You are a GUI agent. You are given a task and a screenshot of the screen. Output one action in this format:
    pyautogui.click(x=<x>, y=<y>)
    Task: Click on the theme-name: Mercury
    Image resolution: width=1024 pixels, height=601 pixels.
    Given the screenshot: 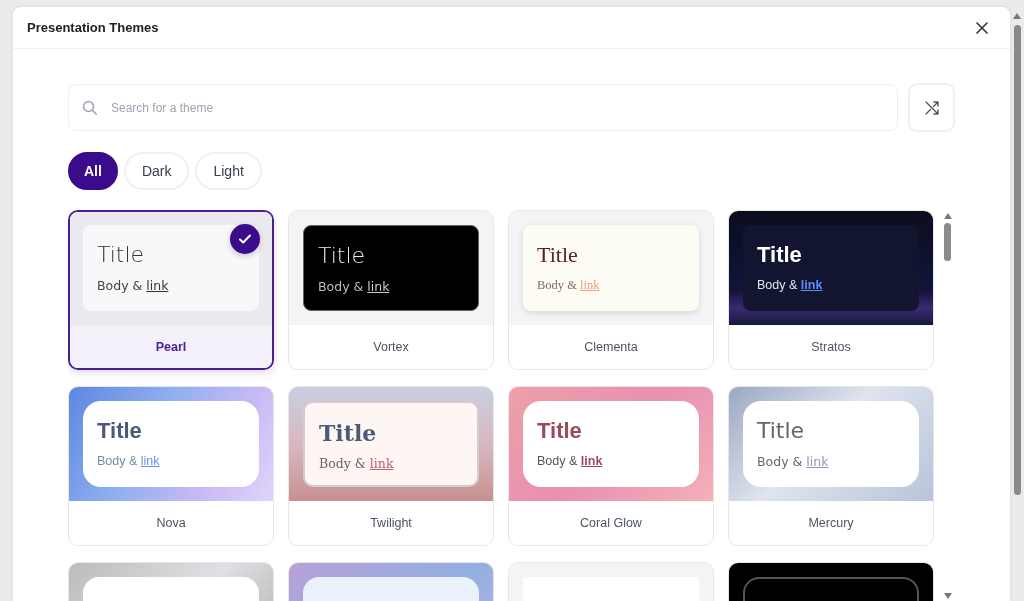 What is the action you would take?
    pyautogui.click(x=831, y=523)
    